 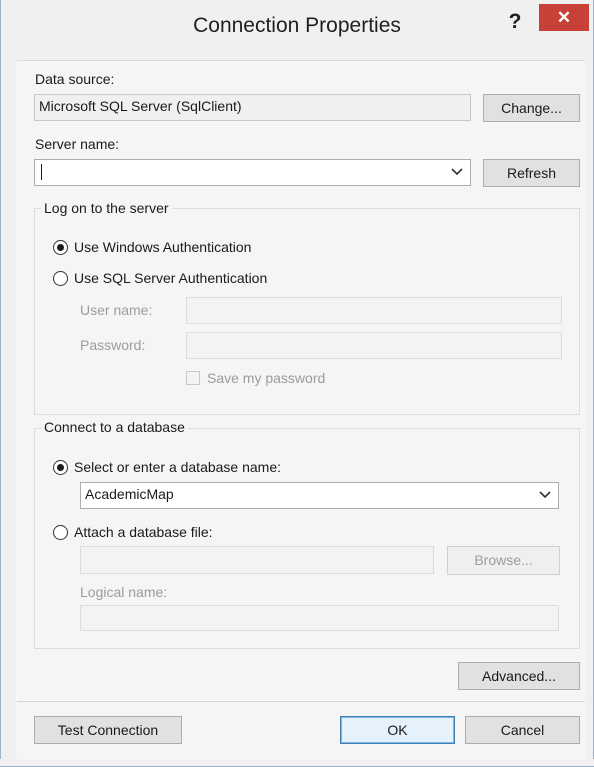 I want to click on server-name-combobox, so click(x=252, y=172).